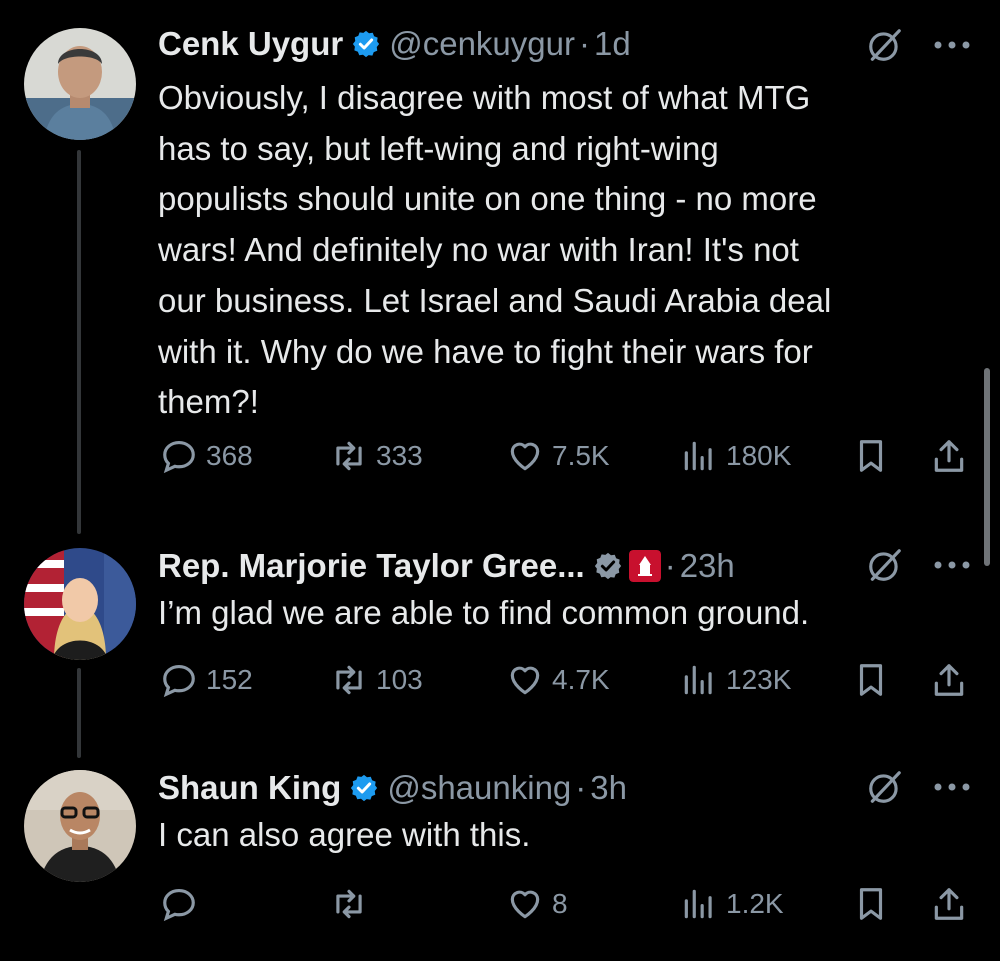 This screenshot has width=1000, height=961. What do you see at coordinates (500, 907) in the screenshot?
I see `action-bar: 8 1.2K` at bounding box center [500, 907].